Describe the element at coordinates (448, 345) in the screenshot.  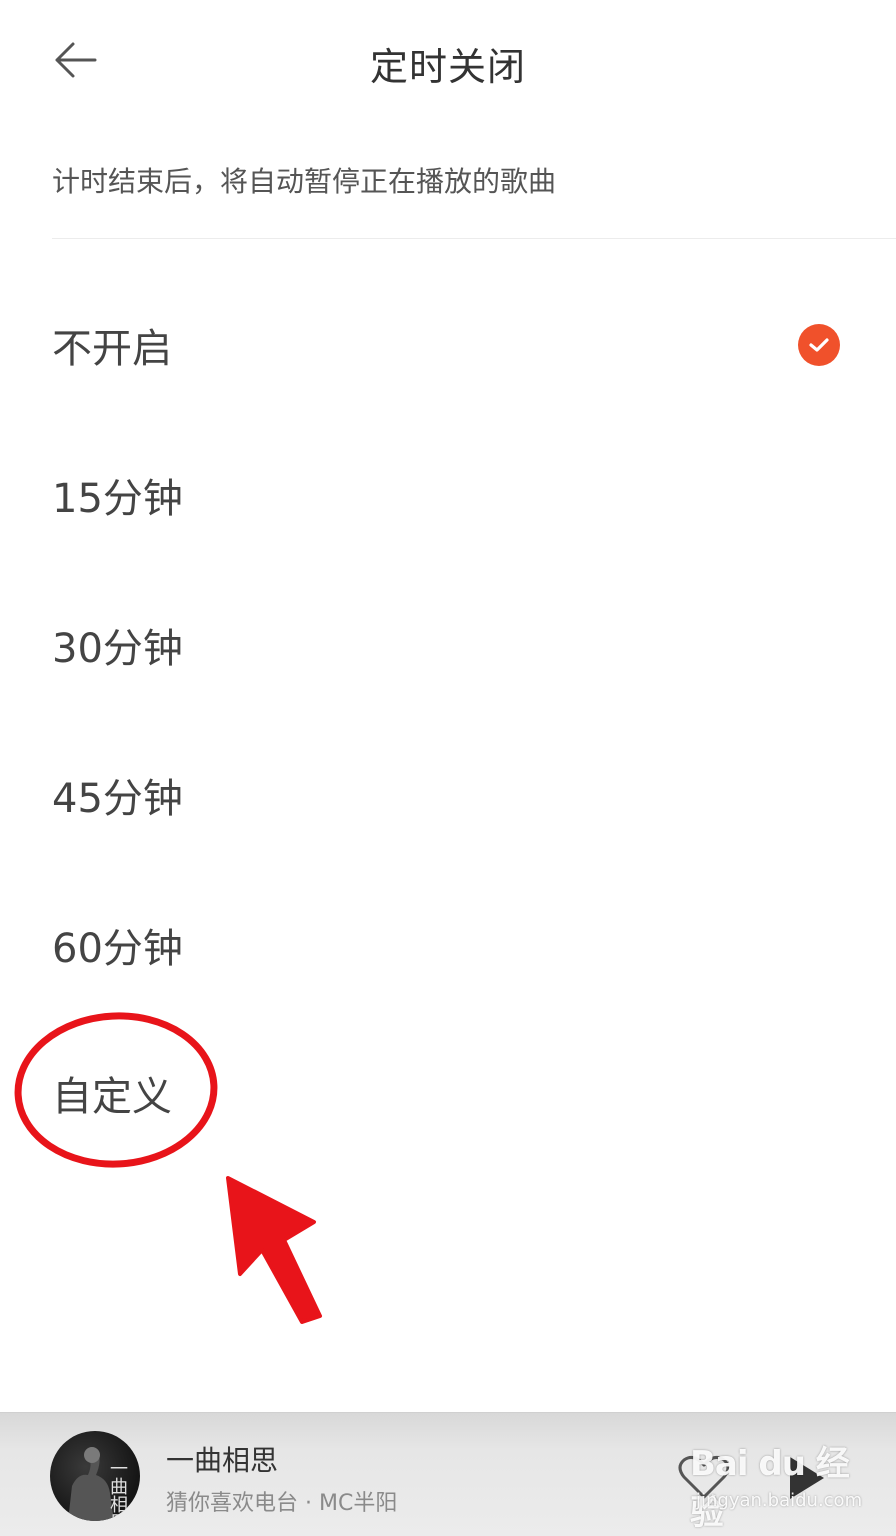
I see `option-off: 不开启` at that location.